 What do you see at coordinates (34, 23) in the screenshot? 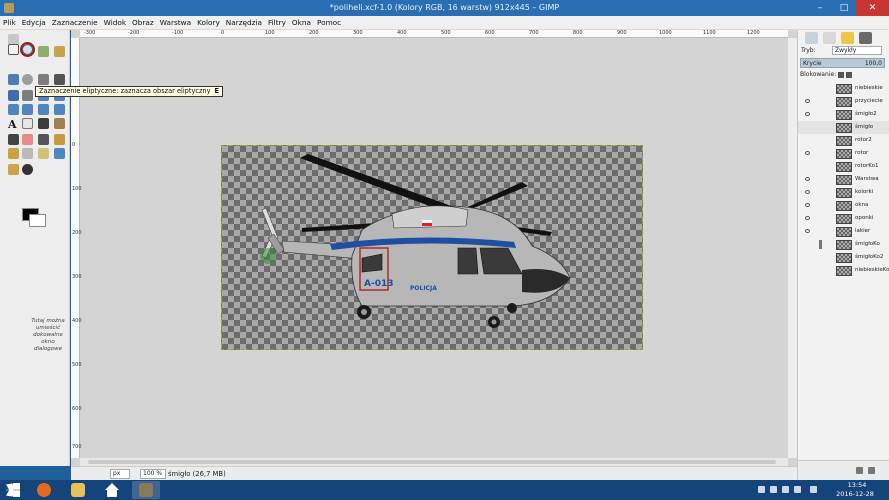
I see `menu-edycja: Edycja` at bounding box center [34, 23].